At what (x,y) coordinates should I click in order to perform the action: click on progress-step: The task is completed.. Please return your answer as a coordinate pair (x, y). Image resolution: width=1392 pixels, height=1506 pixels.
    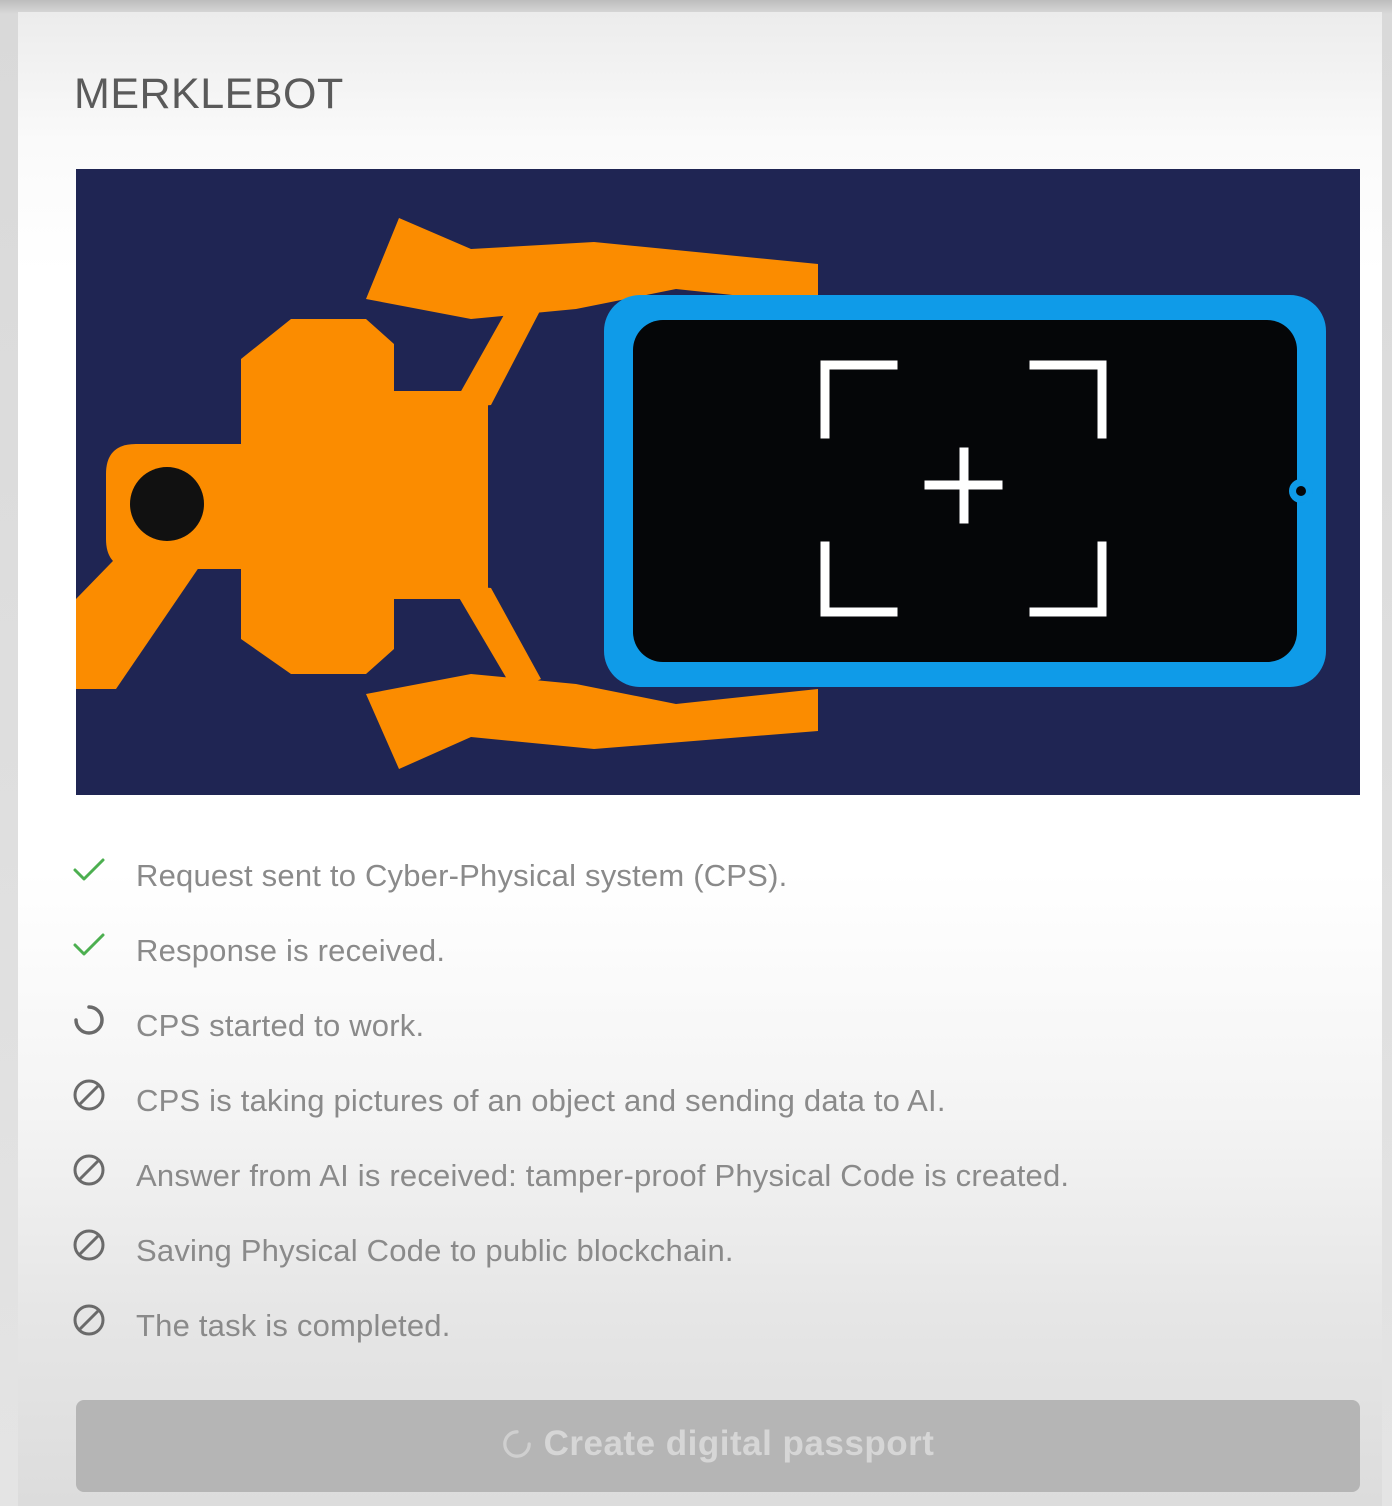
    Looking at the image, I should click on (618, 1327).